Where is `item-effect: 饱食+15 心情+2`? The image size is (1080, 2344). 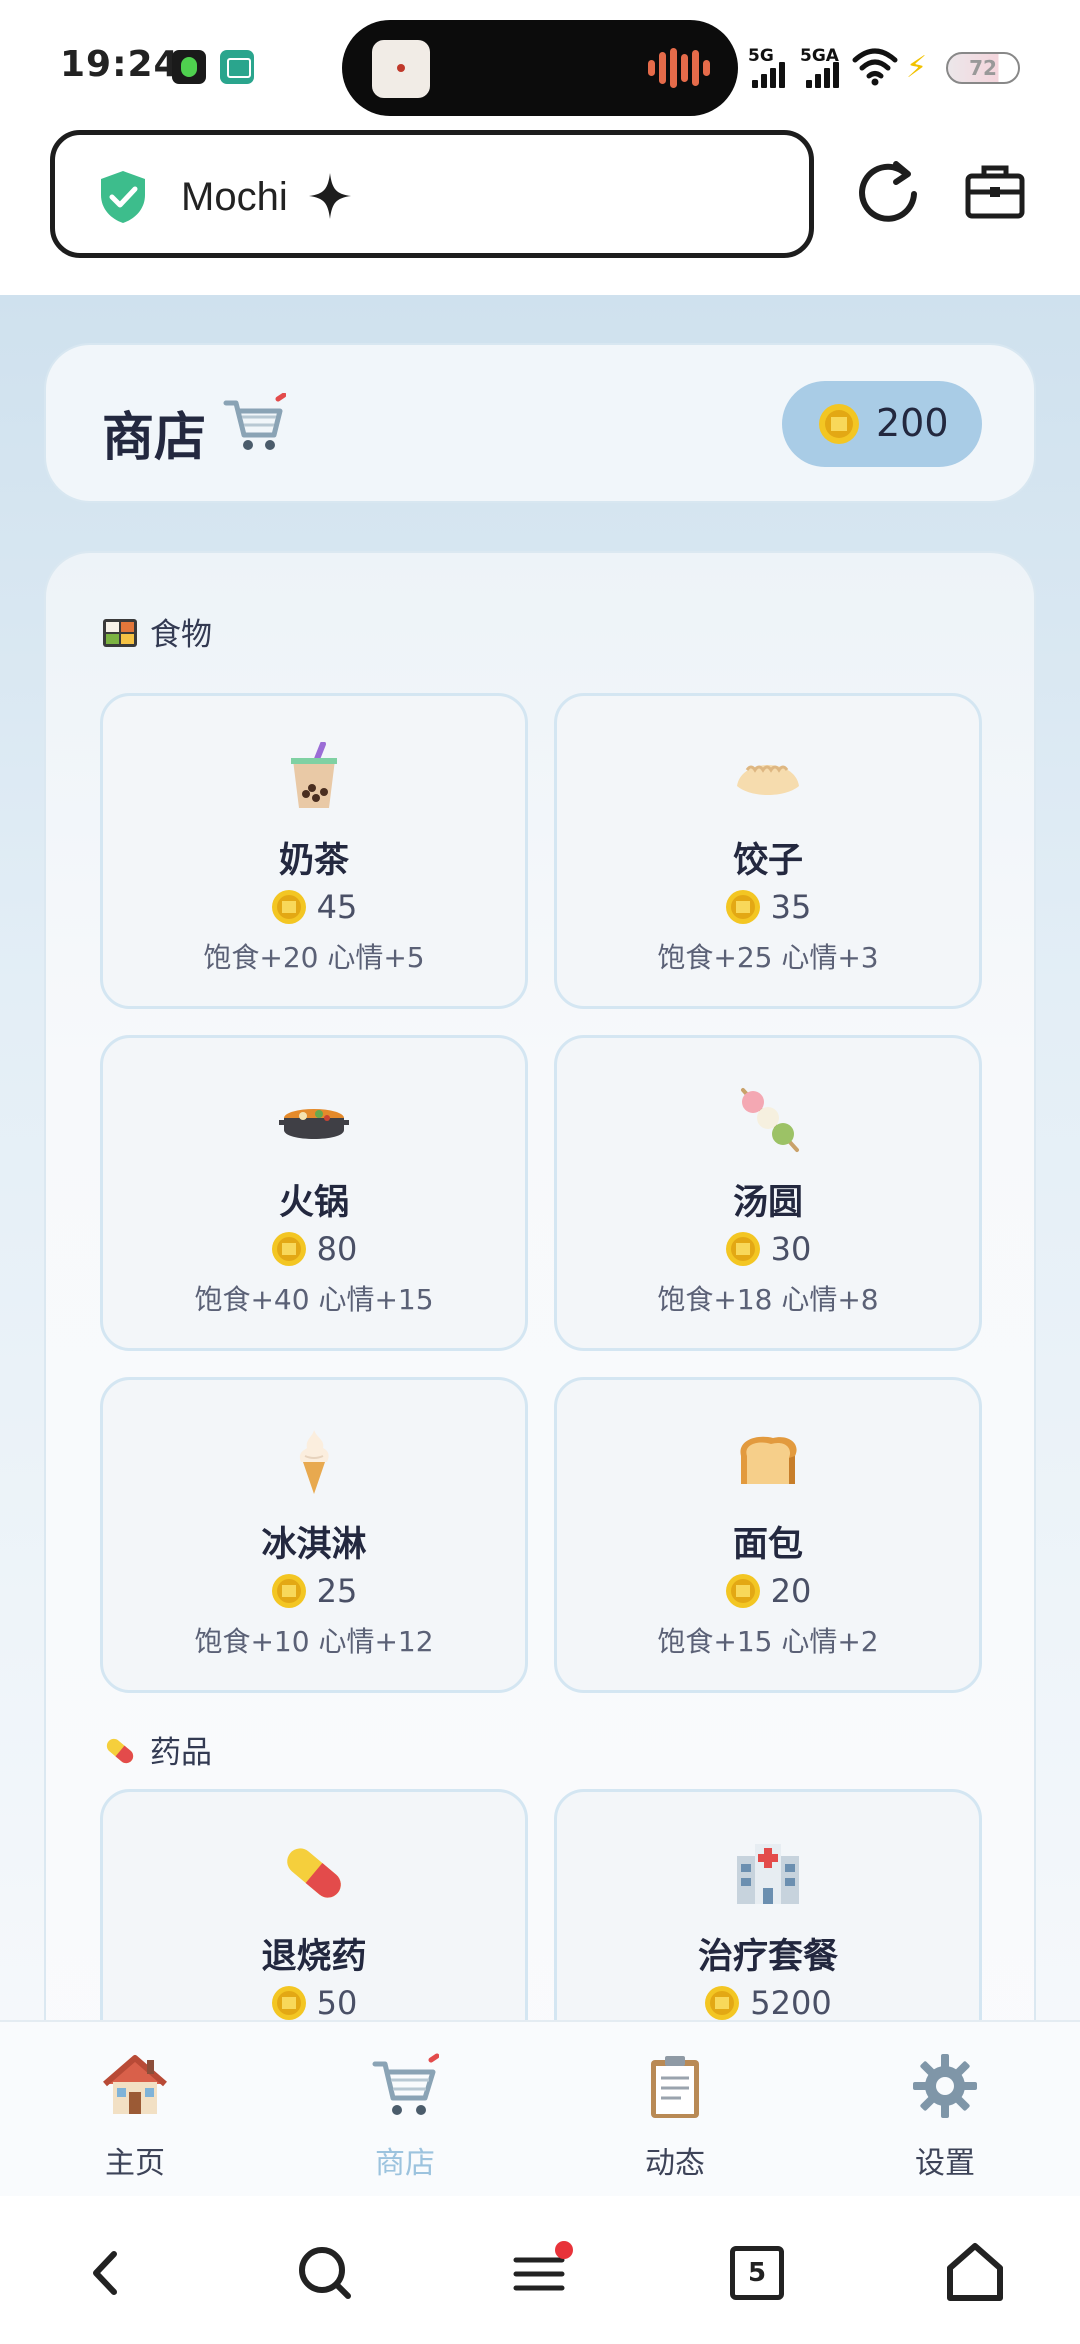
item-effect: 饱食+15 心情+2 is located at coordinates (768, 1641).